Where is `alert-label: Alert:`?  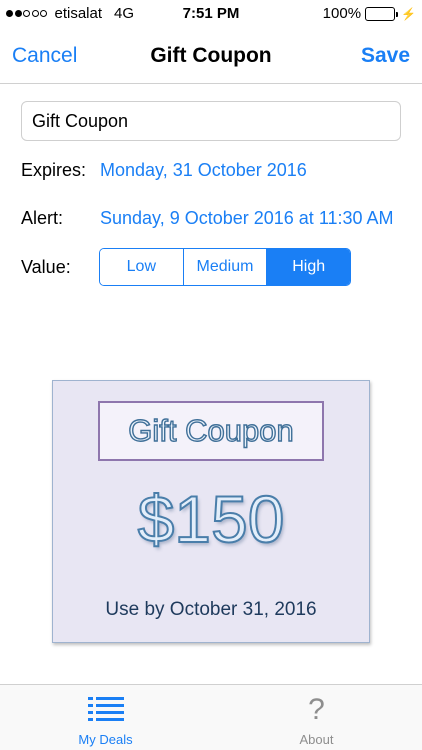 alert-label: Alert: is located at coordinates (42, 218).